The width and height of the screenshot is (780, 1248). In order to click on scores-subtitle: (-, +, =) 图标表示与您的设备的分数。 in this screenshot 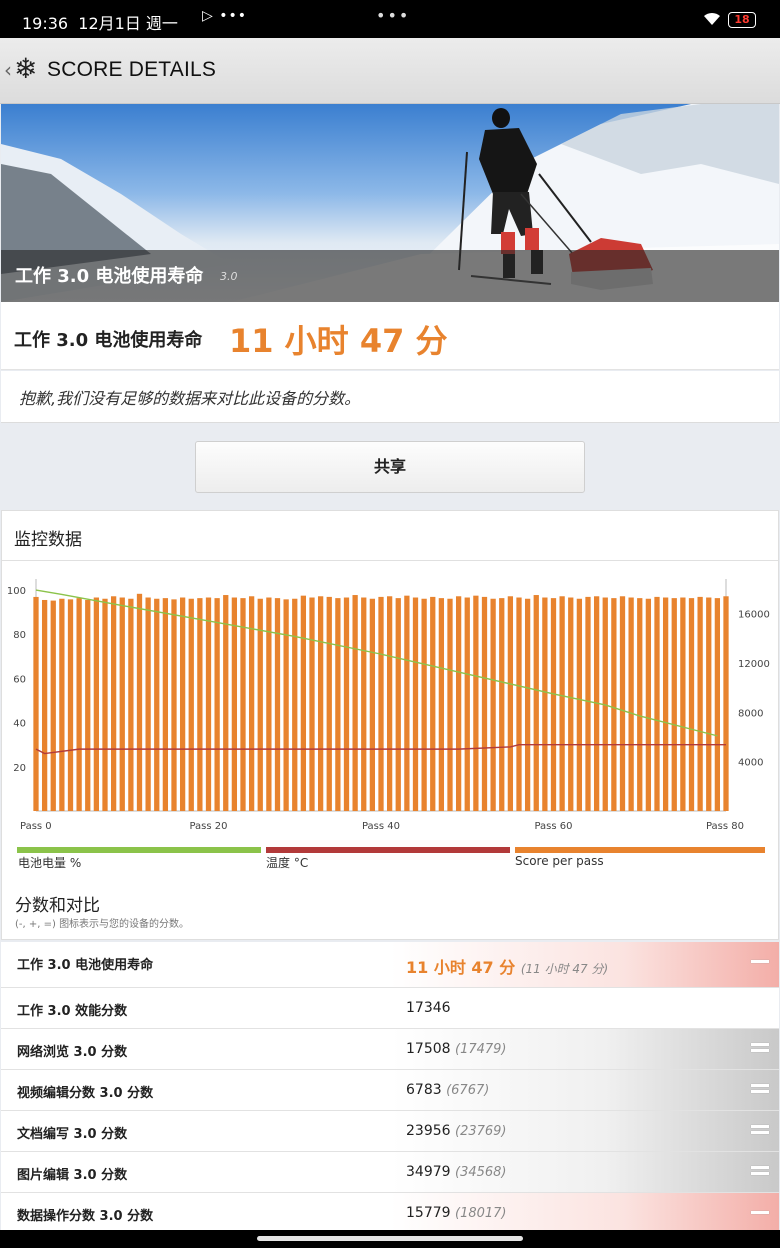, I will do `click(102, 924)`.